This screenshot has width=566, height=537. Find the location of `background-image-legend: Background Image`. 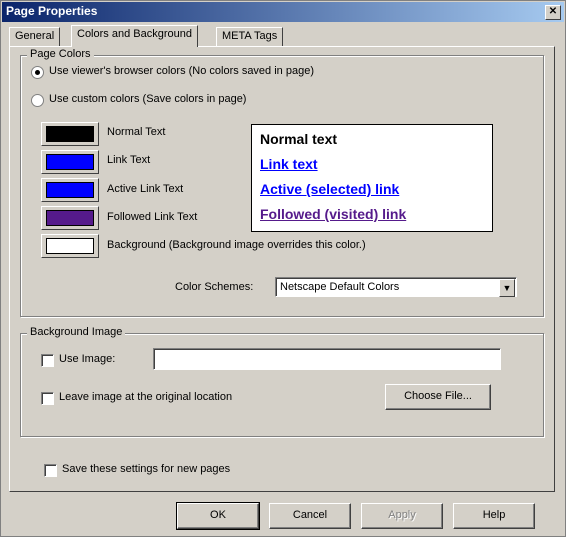

background-image-legend: Background Image is located at coordinates (76, 332).